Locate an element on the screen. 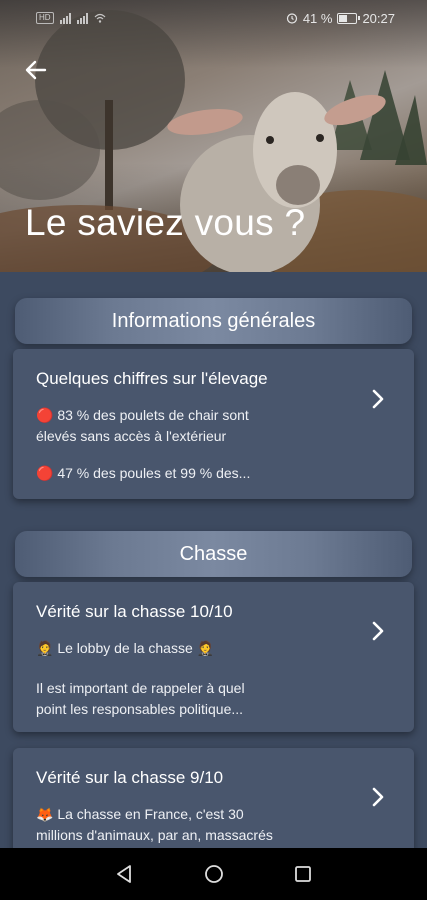 This screenshot has width=427, height=900. card-title: Vérité sur la chasse 9/10 is located at coordinates (130, 777).